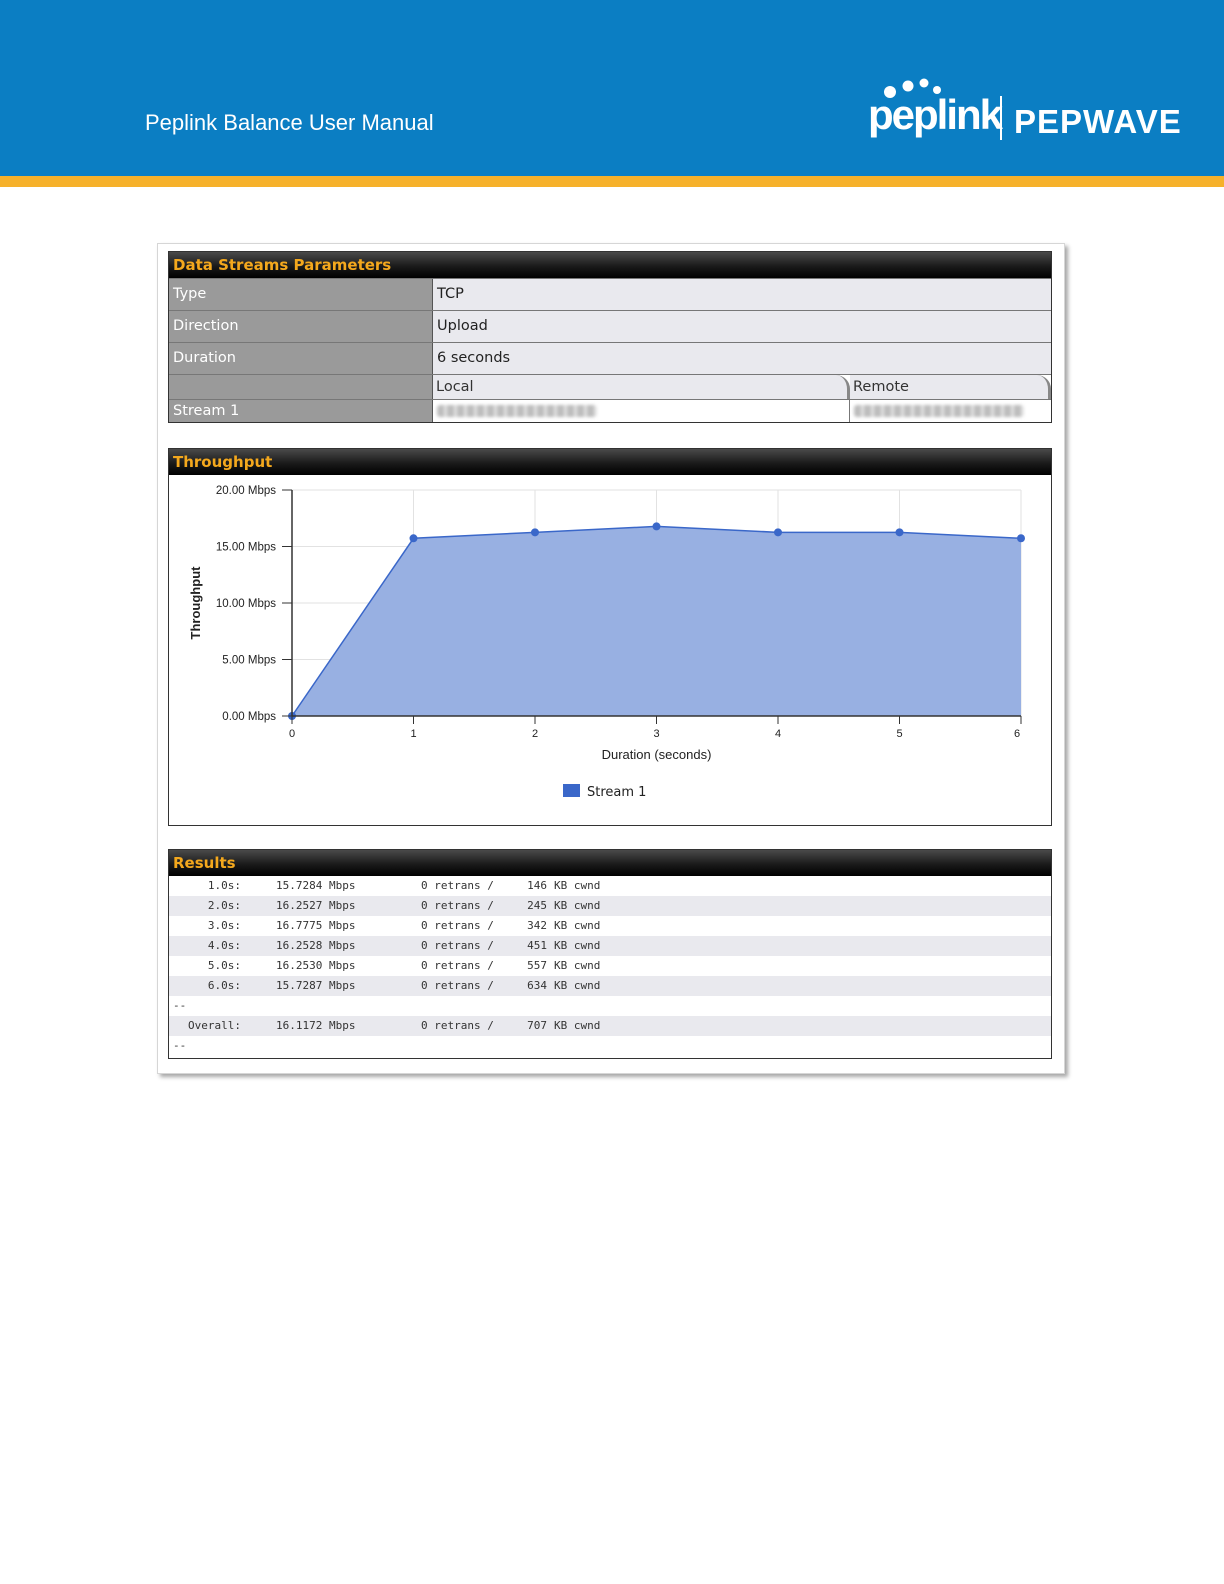 The image size is (1224, 1584). I want to click on x-tick-label: 2, so click(535, 734).